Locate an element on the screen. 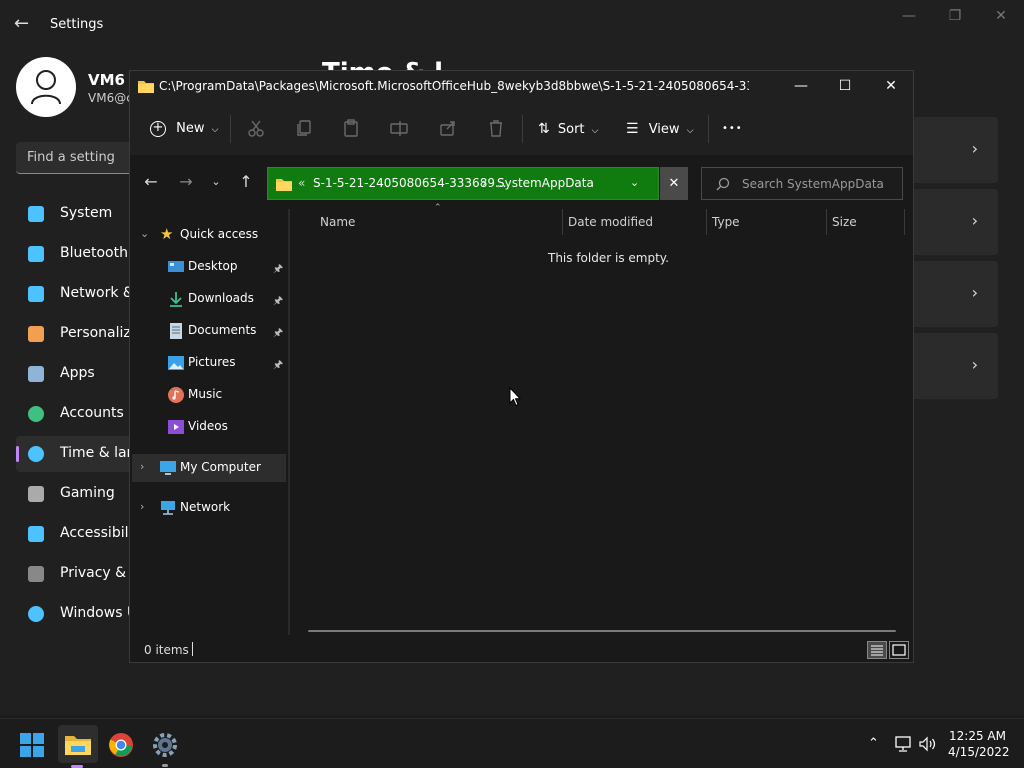 This screenshot has height=768, width=1024. sidebar-item-desktop: Desktop 🖈 is located at coordinates (209, 267).